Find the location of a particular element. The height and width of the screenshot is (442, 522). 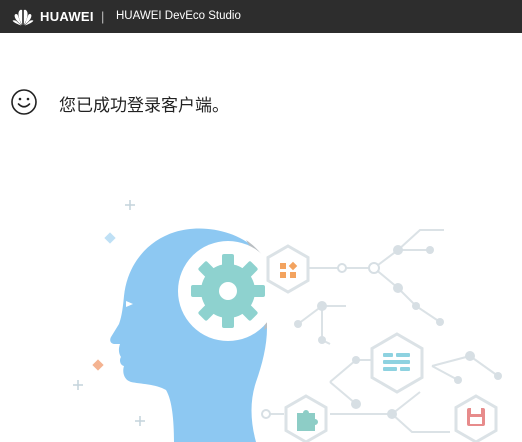

gear-icon is located at coordinates (228, 291).